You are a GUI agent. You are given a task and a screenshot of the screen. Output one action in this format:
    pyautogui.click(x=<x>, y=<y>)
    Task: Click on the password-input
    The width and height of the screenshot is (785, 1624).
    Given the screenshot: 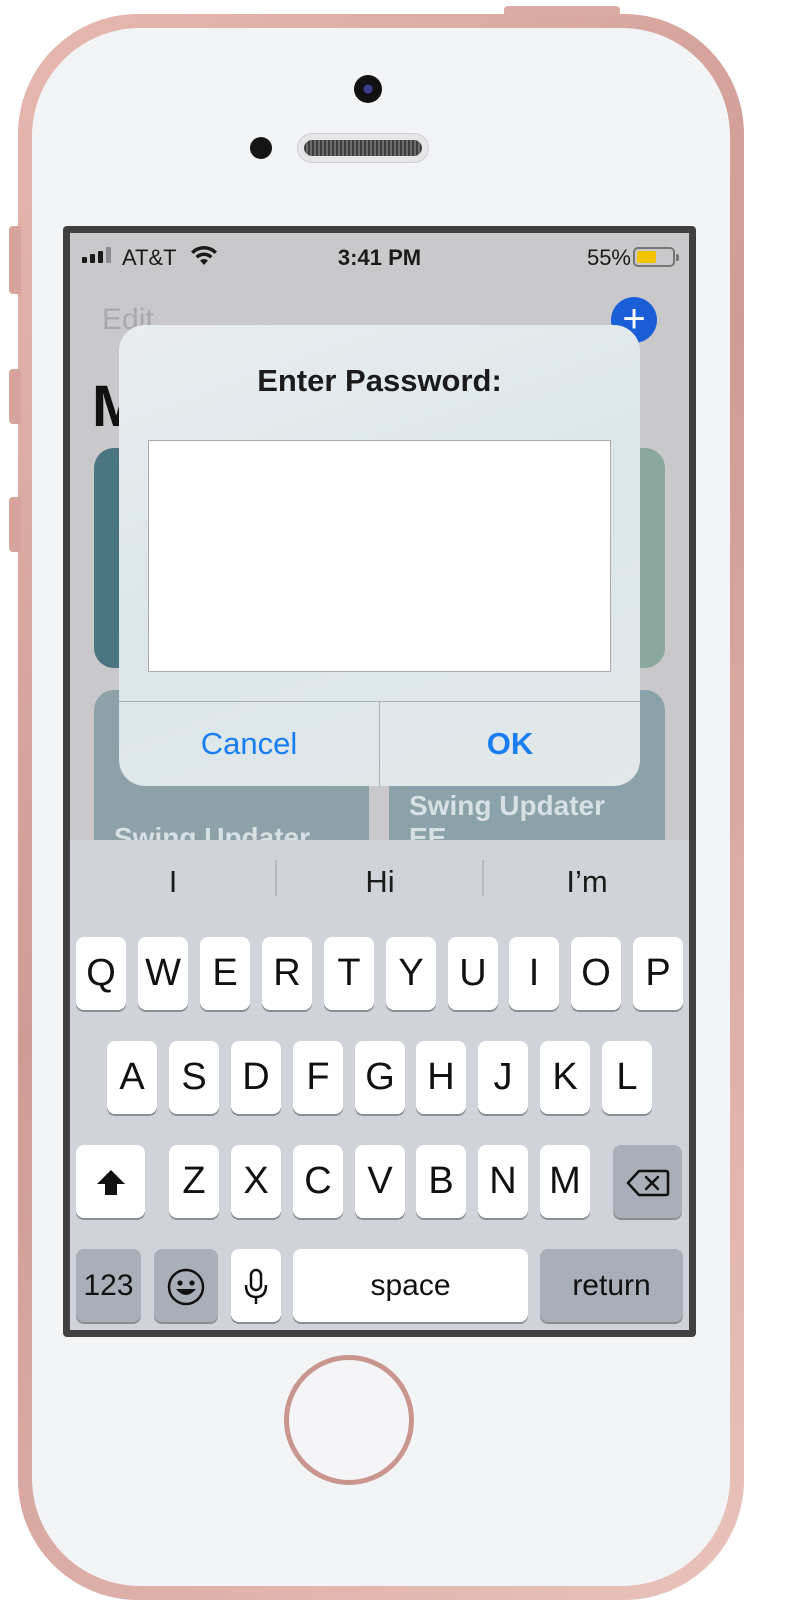 What is the action you would take?
    pyautogui.click(x=379, y=556)
    